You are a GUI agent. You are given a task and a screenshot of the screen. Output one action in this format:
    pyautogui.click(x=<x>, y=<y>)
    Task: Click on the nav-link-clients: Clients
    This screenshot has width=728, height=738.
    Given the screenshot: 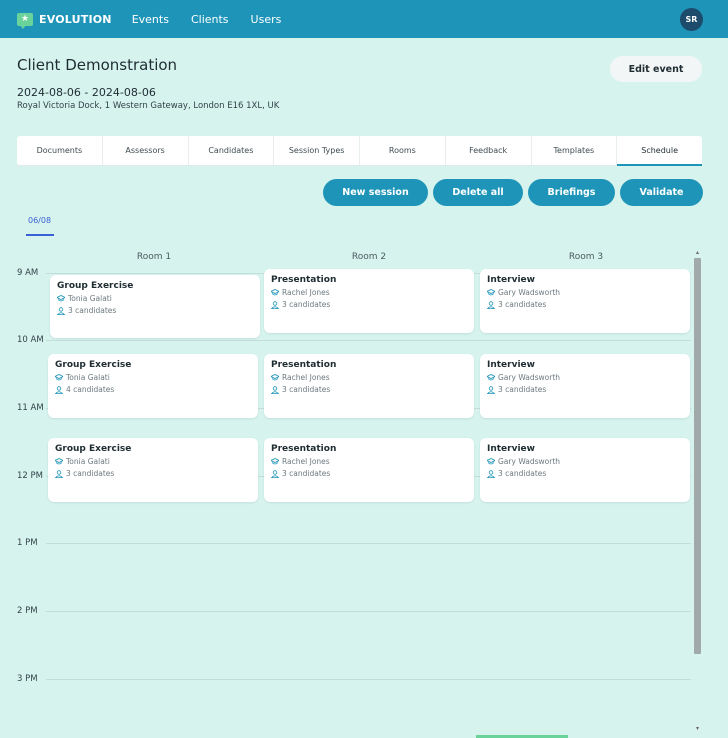 What is the action you would take?
    pyautogui.click(x=210, y=19)
    